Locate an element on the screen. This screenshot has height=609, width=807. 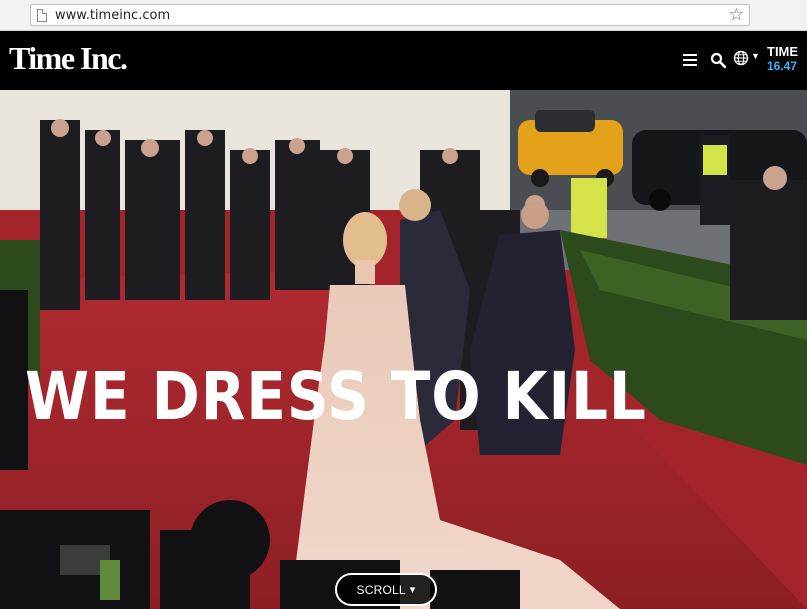
globe-icon is located at coordinates (741, 58).